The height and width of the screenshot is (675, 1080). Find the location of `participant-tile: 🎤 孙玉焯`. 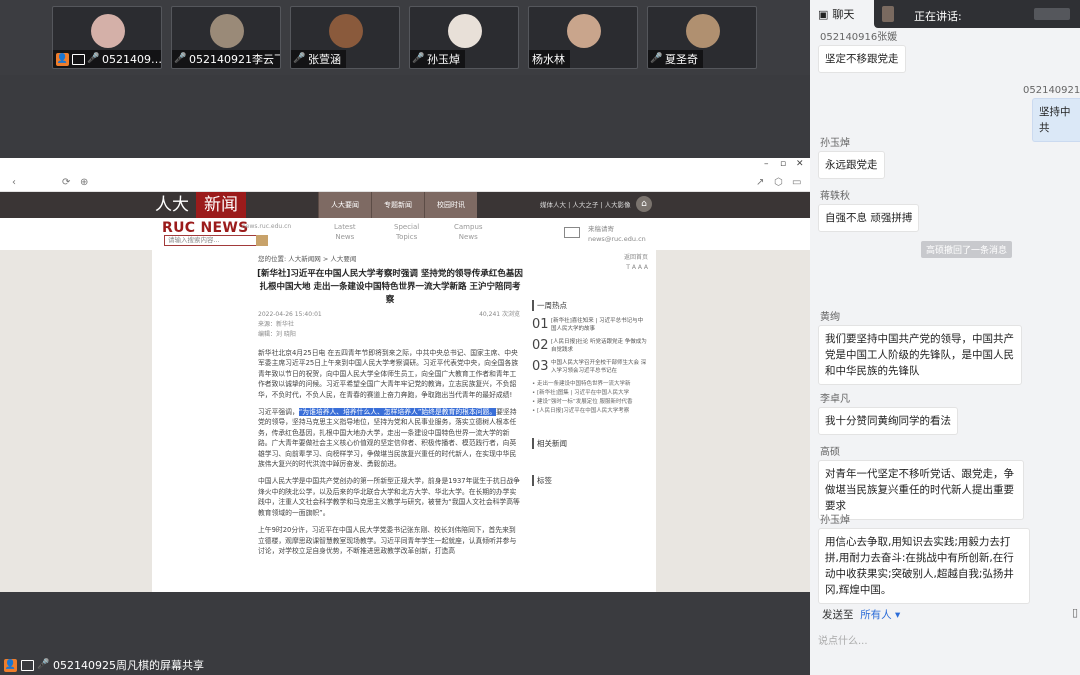

participant-tile: 🎤 孙玉焯 is located at coordinates (464, 37).